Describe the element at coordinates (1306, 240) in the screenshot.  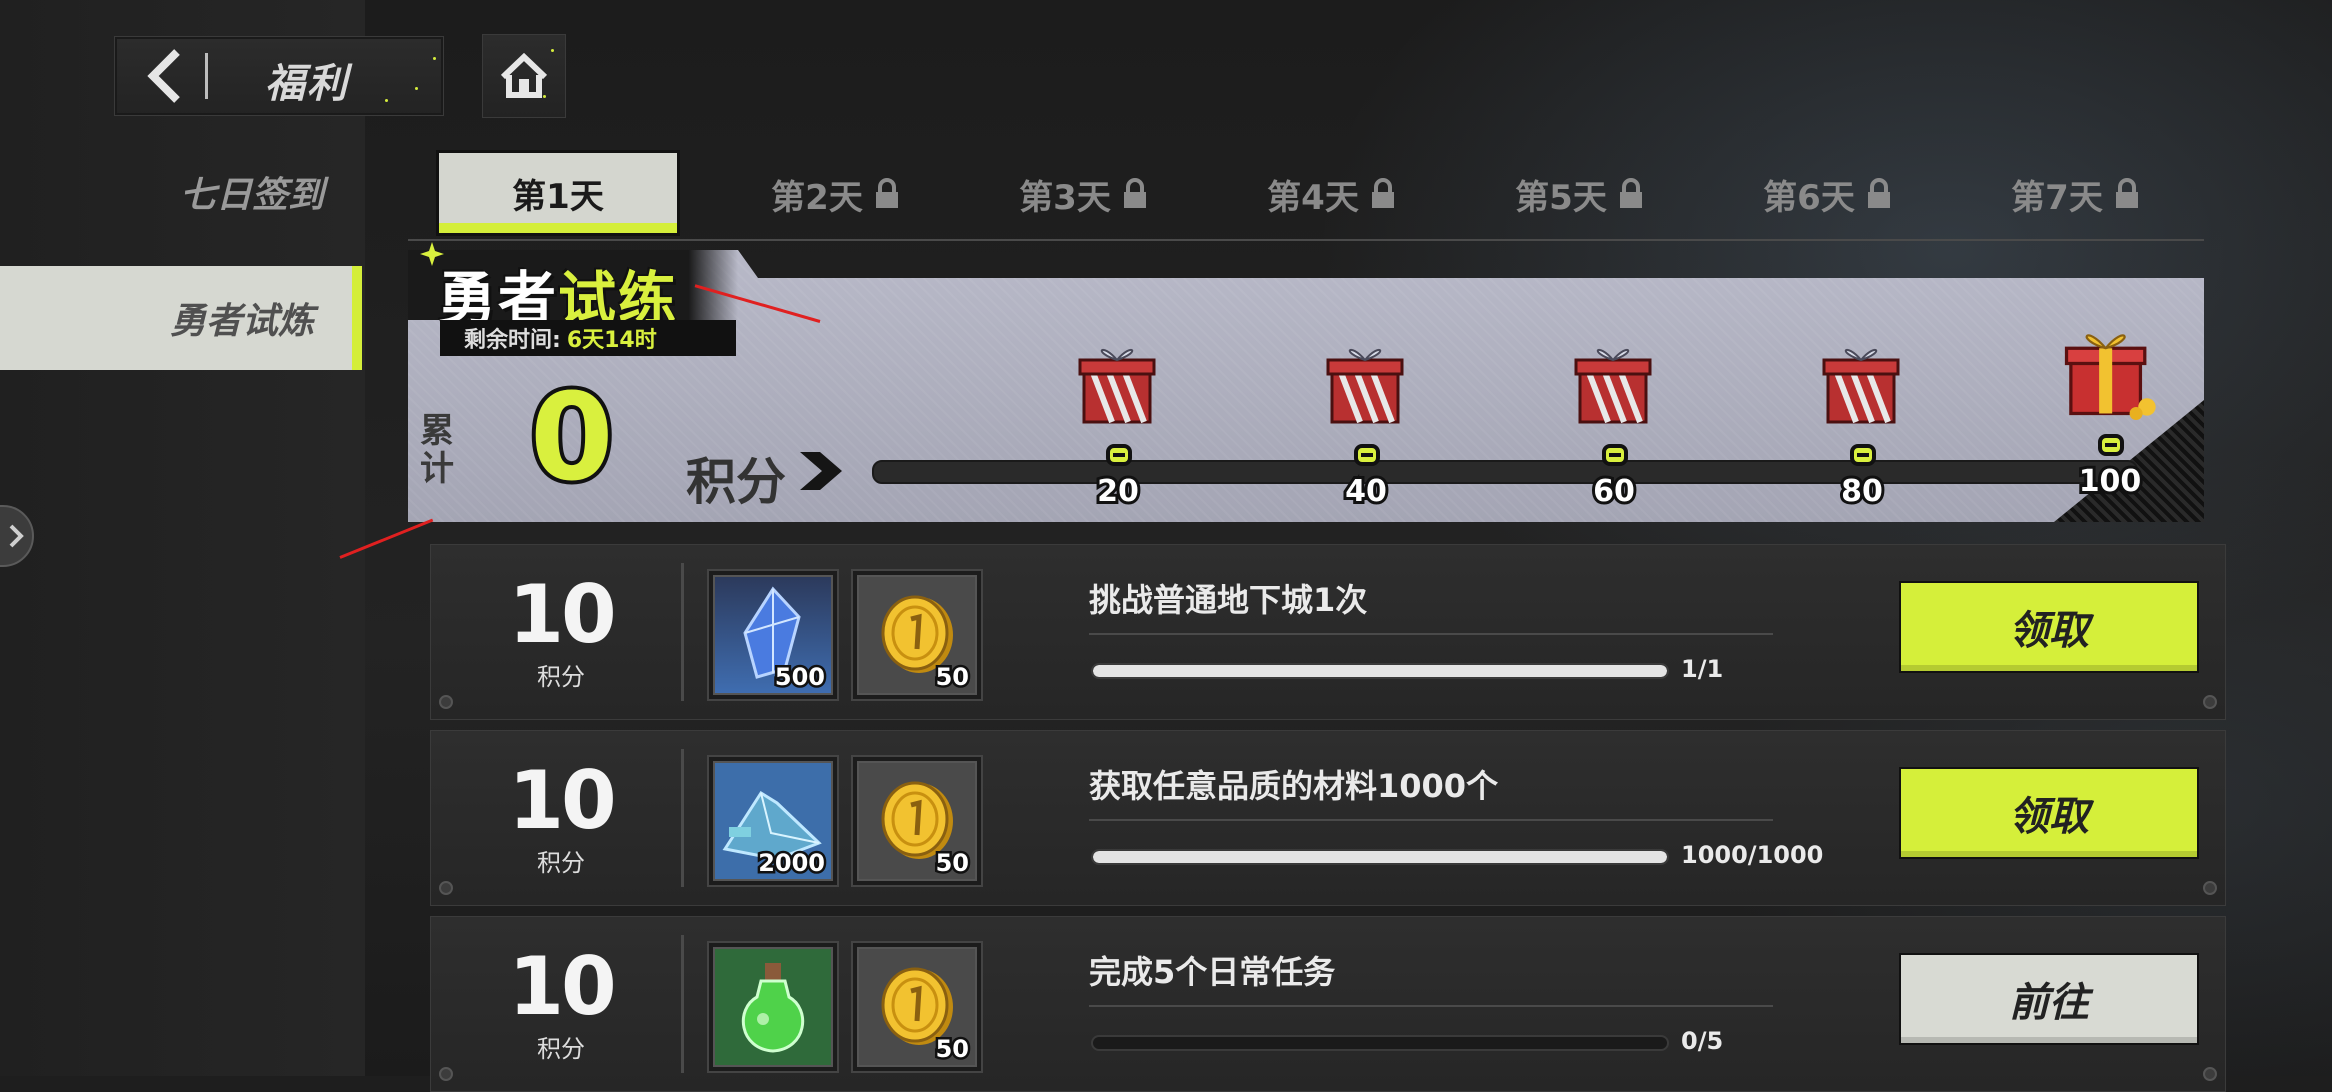
I see `tab-divider` at that location.